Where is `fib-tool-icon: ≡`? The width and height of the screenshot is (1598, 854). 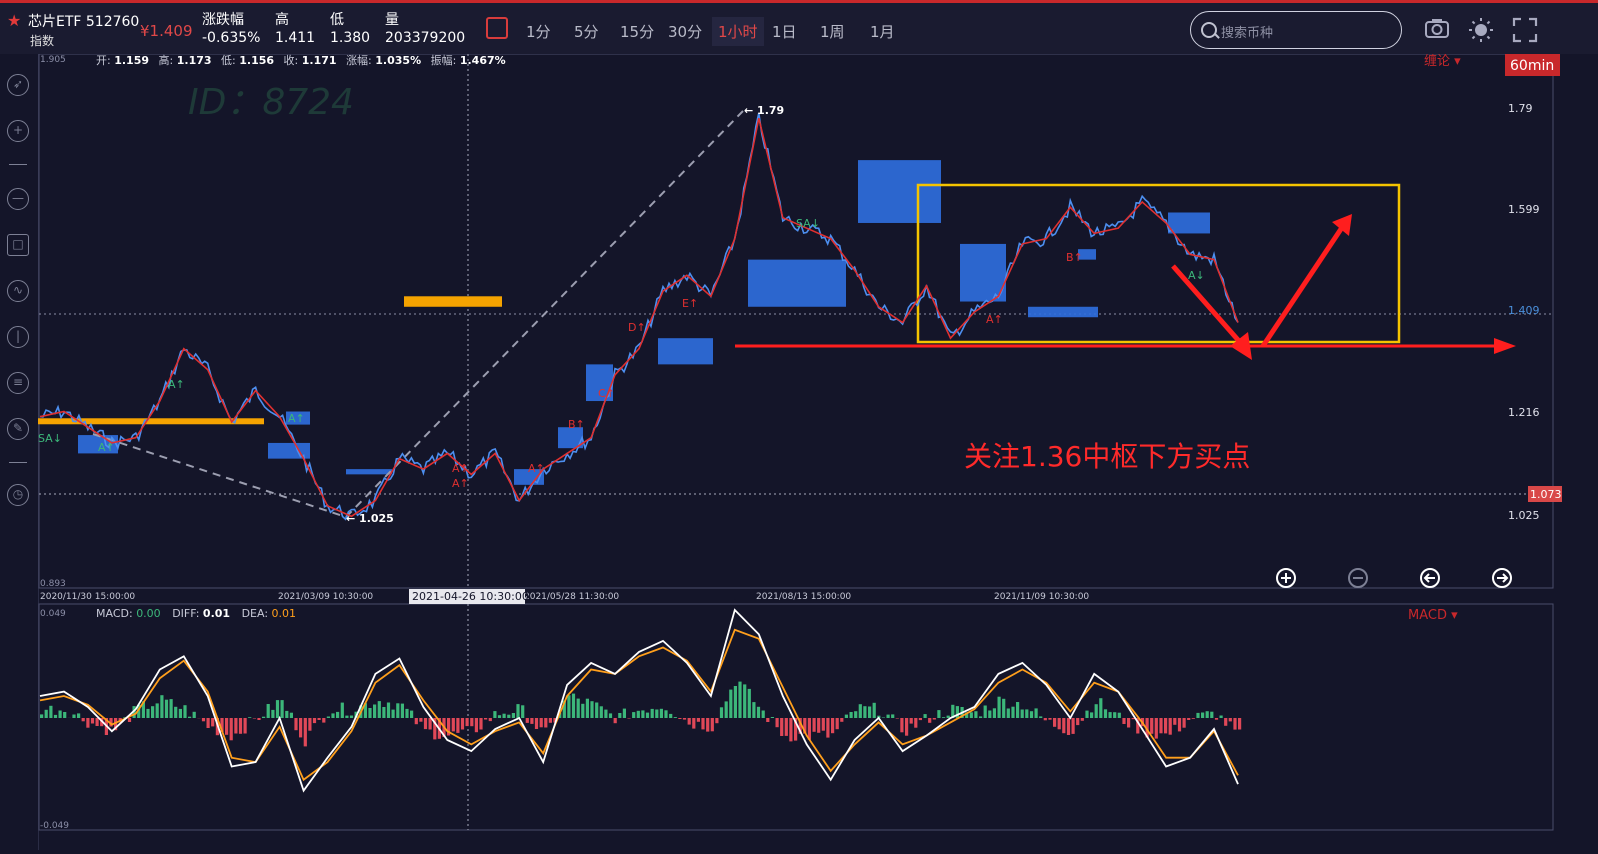 fib-tool-icon: ≡ is located at coordinates (18, 383).